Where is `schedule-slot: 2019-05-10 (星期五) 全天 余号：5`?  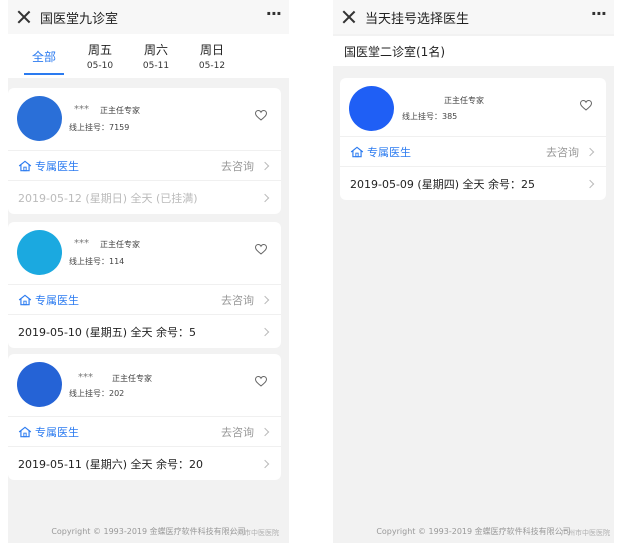 schedule-slot: 2019-05-10 (星期五) 全天 余号：5 is located at coordinates (144, 331).